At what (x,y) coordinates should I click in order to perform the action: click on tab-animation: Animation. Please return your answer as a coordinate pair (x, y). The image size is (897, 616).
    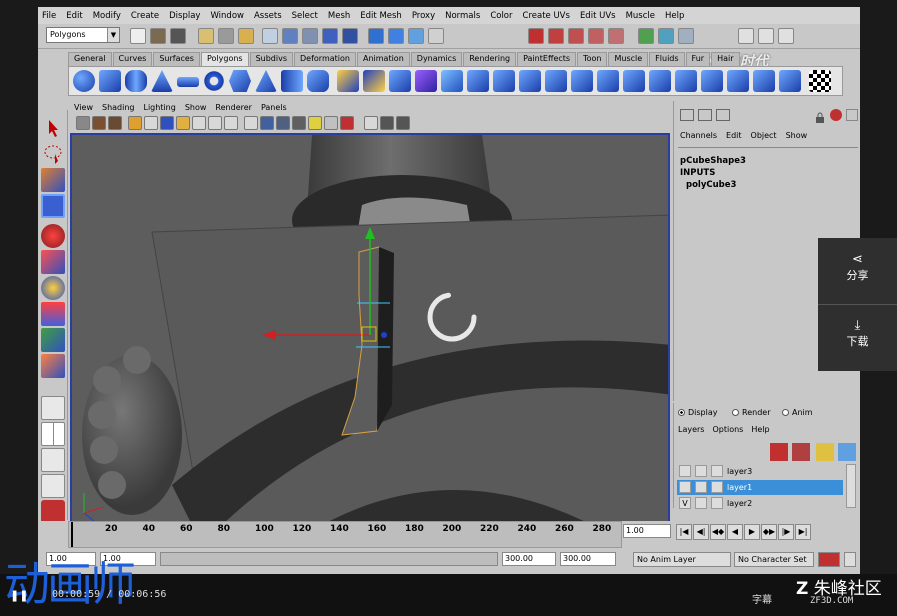
    Looking at the image, I should click on (383, 59).